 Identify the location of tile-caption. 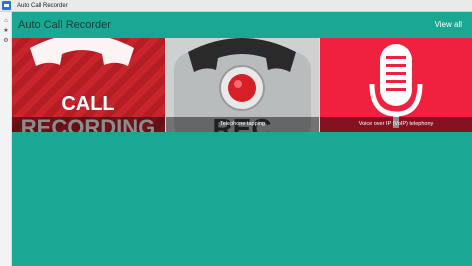
(88, 124).